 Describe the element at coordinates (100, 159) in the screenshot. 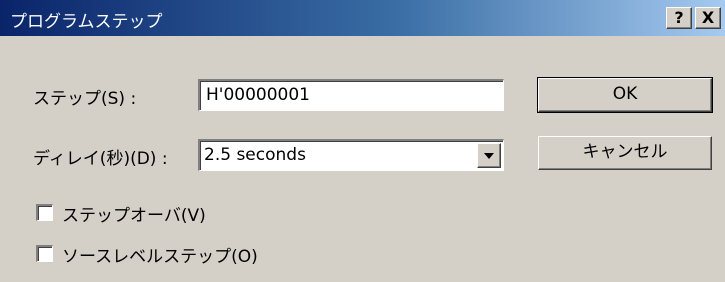

I see `delay-label: ディレイ(秒)(D) :` at that location.